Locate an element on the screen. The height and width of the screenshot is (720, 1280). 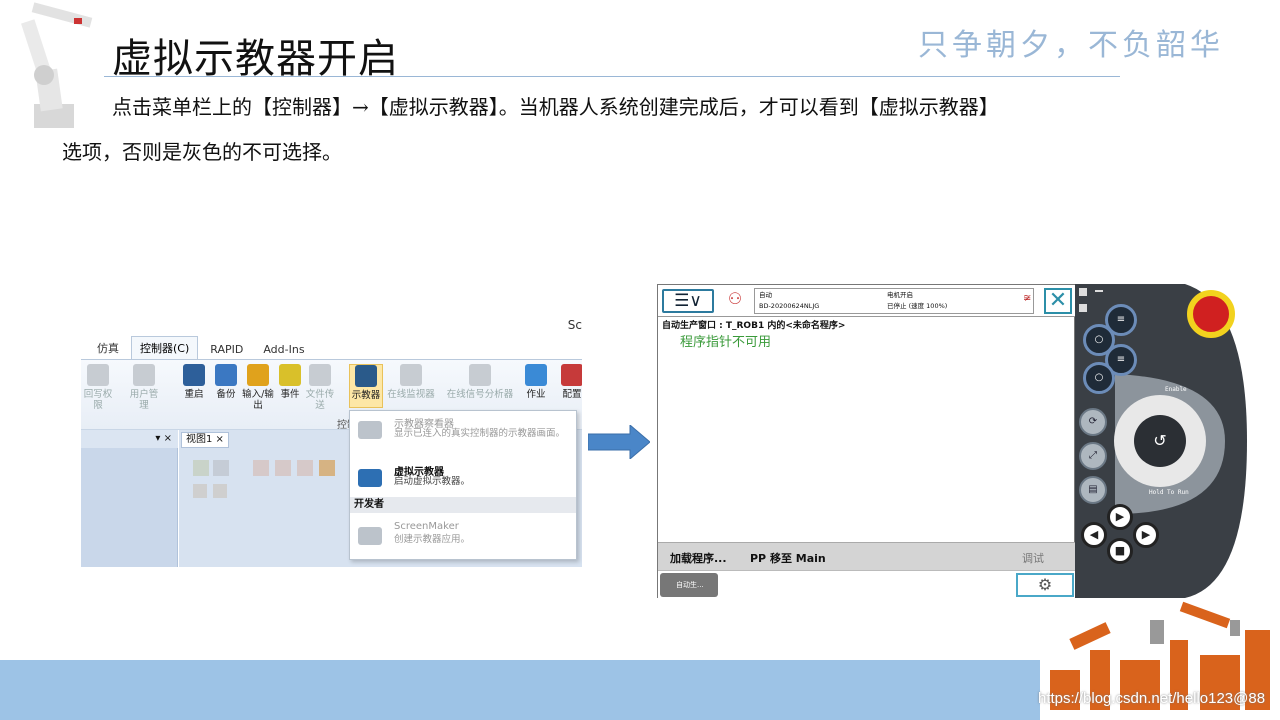
user-profile-icon: ⚇ is located at coordinates (735, 301).